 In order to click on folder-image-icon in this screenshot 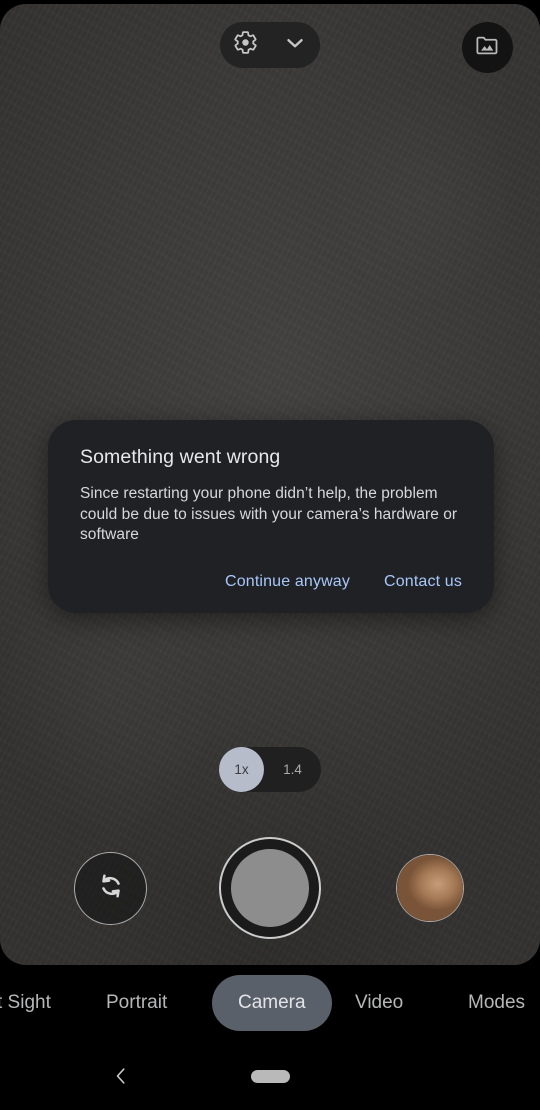, I will do `click(487, 48)`.